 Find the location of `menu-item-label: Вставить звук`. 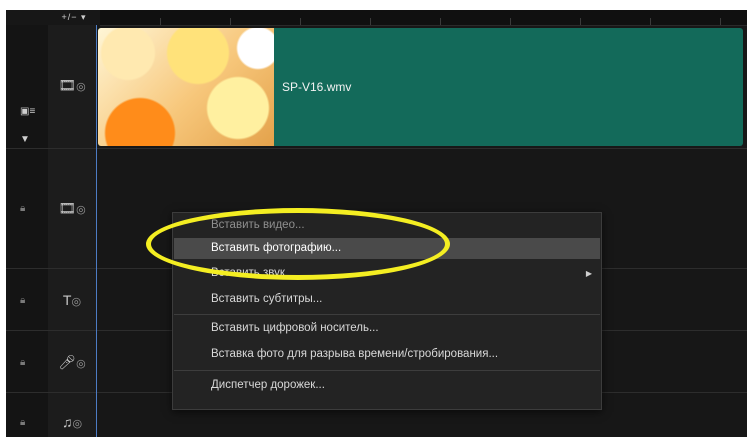

menu-item-label: Вставить звук is located at coordinates (248, 273).